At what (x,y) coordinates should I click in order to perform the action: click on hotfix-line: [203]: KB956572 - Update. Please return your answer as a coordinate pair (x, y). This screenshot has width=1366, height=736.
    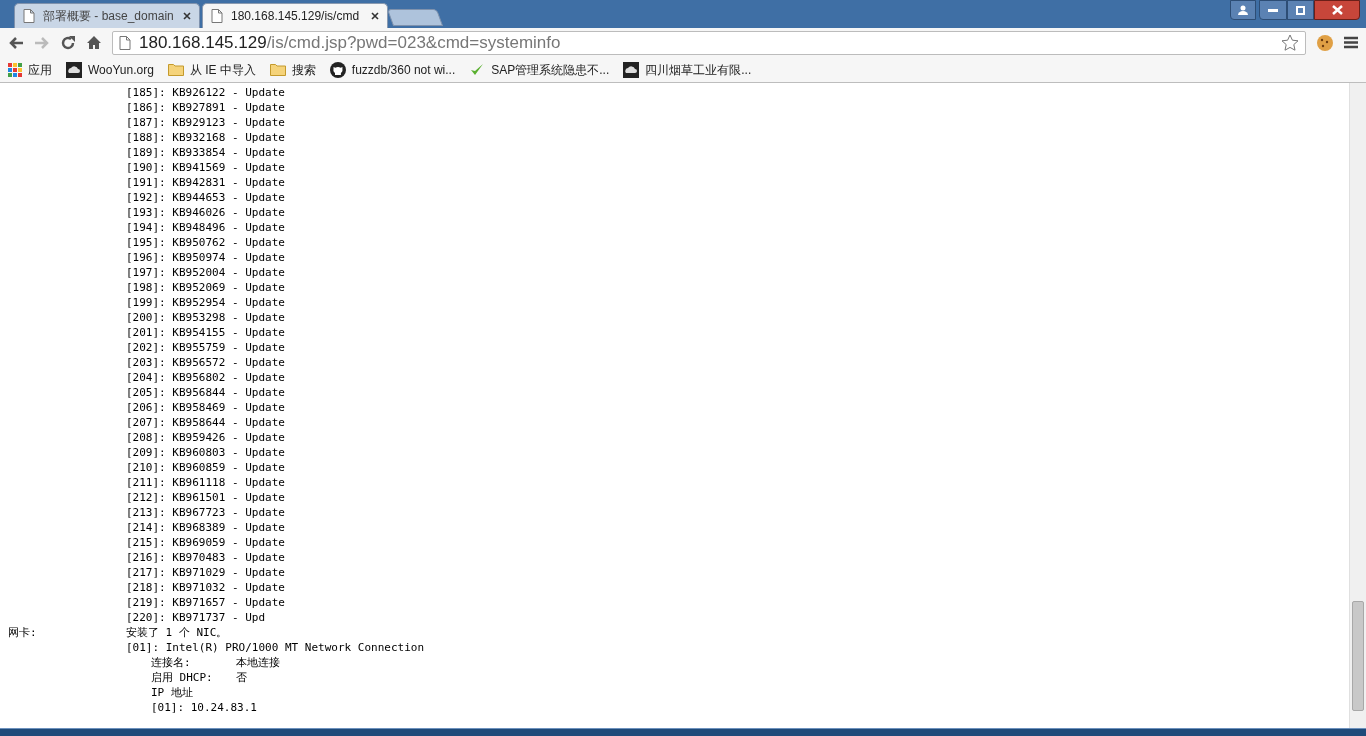
    Looking at the image, I should click on (205, 362).